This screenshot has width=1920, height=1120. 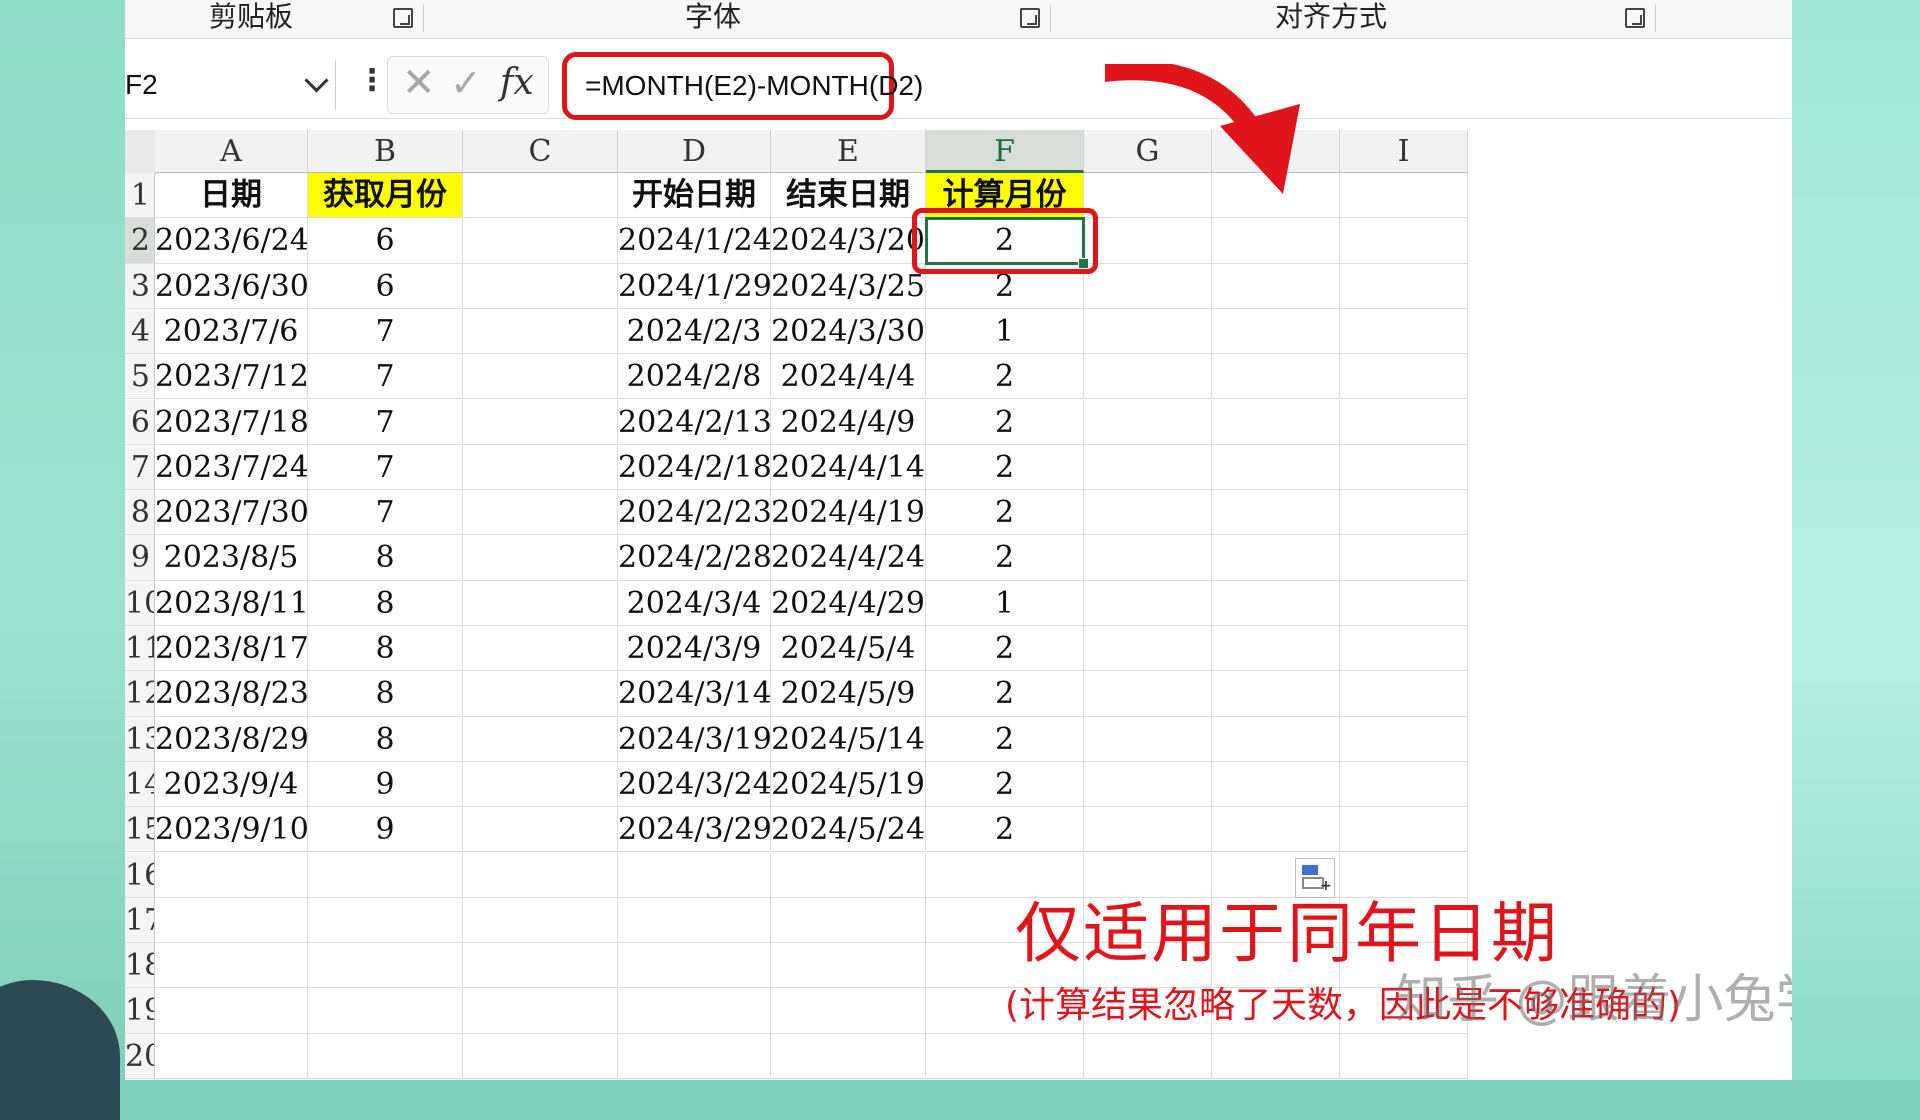 I want to click on cell-d19, so click(x=694, y=1011).